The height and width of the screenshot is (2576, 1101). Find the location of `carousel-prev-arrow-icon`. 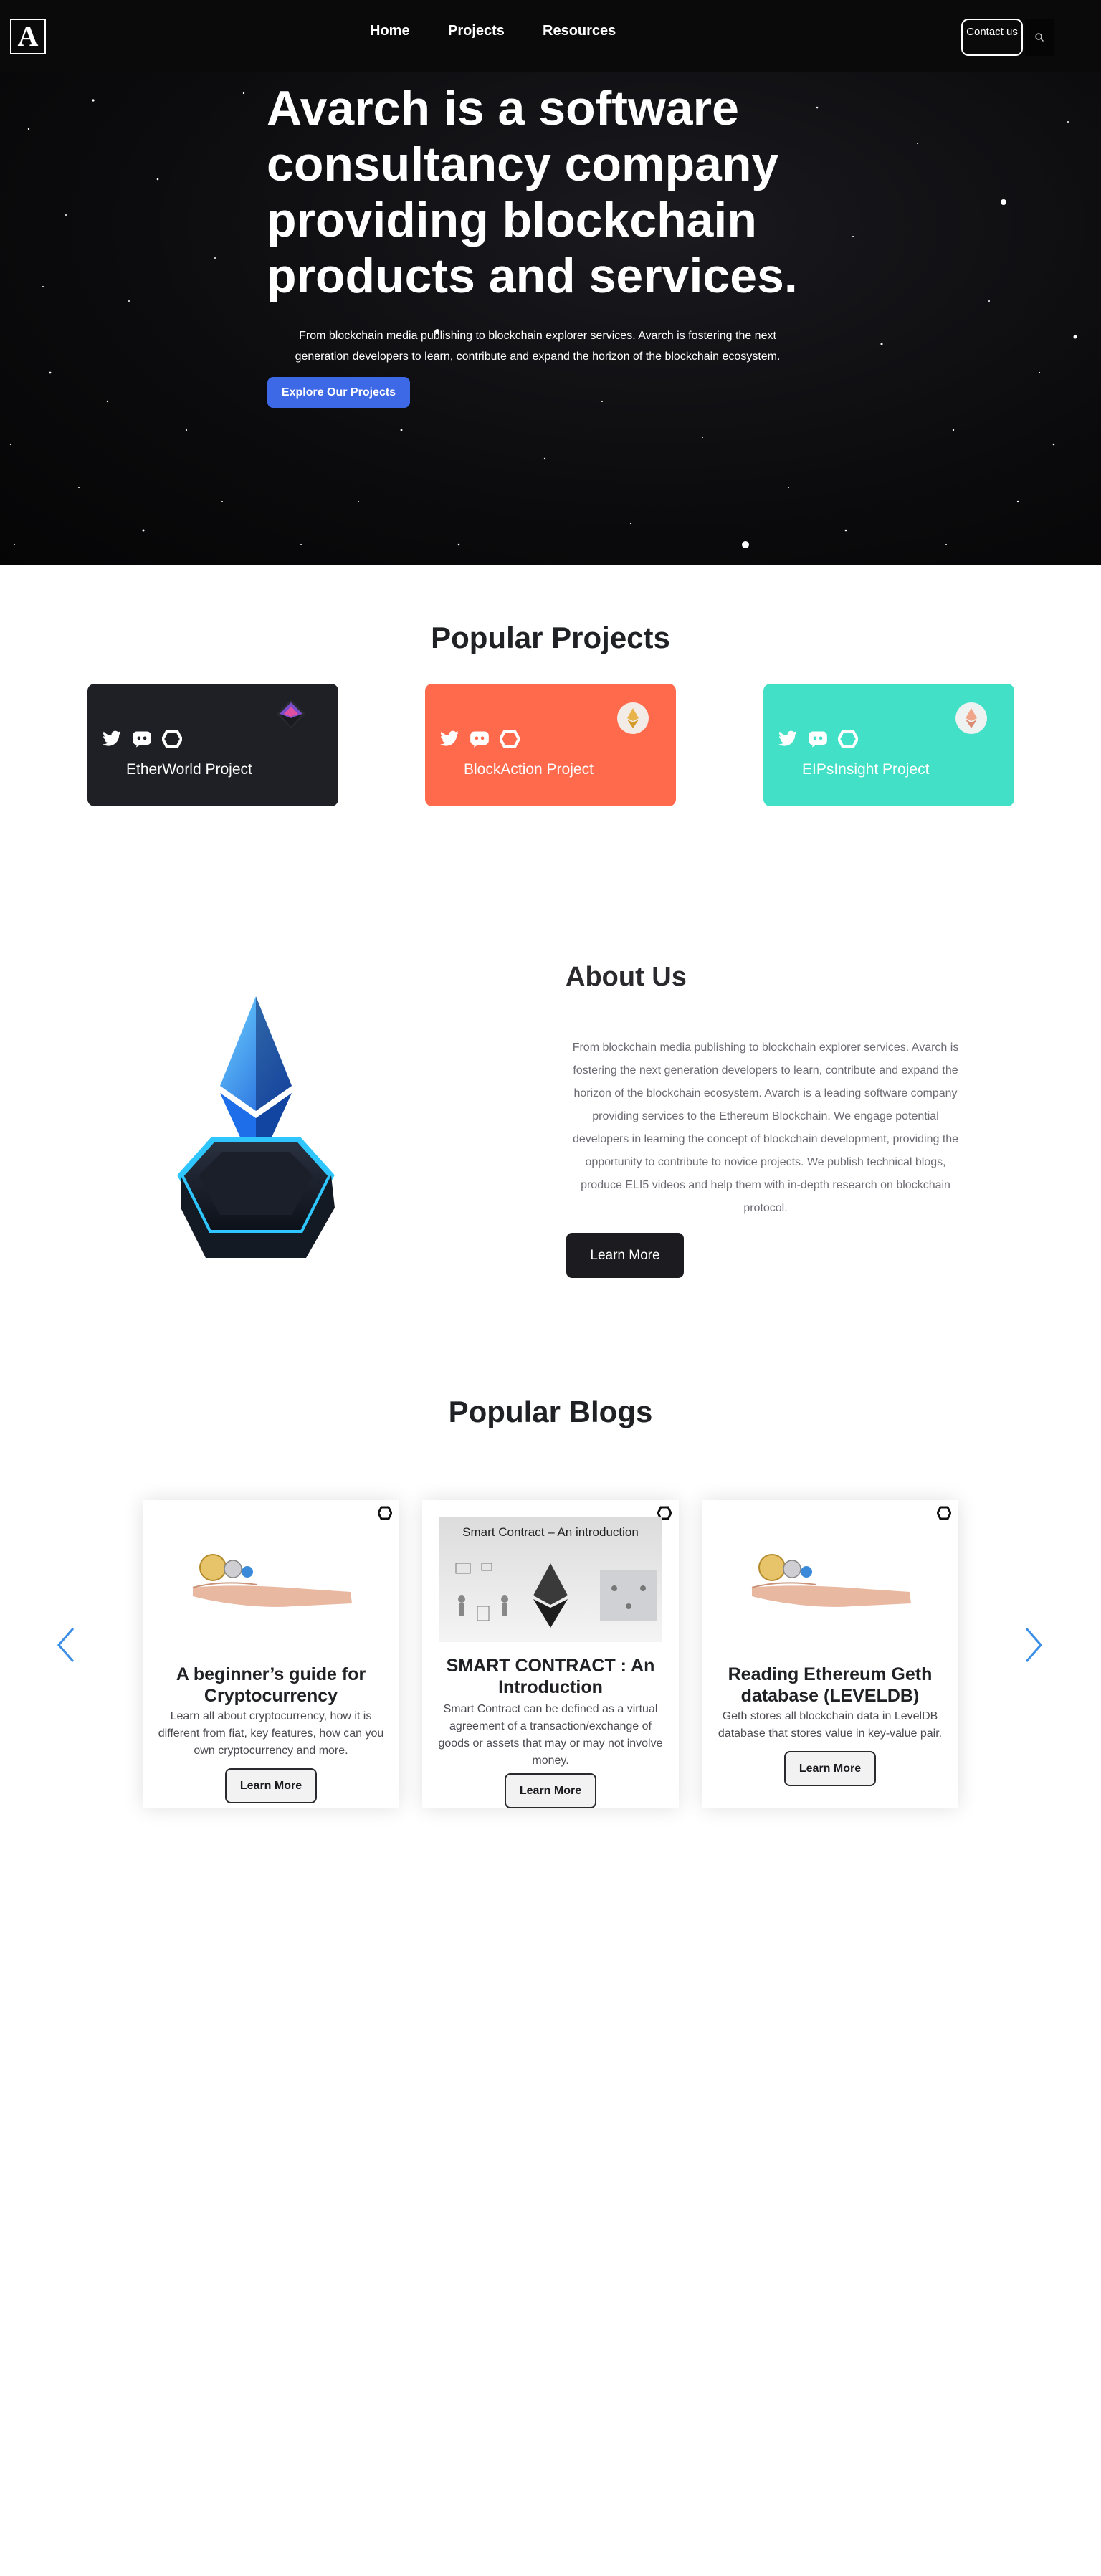

carousel-prev-arrow-icon is located at coordinates (66, 1645).